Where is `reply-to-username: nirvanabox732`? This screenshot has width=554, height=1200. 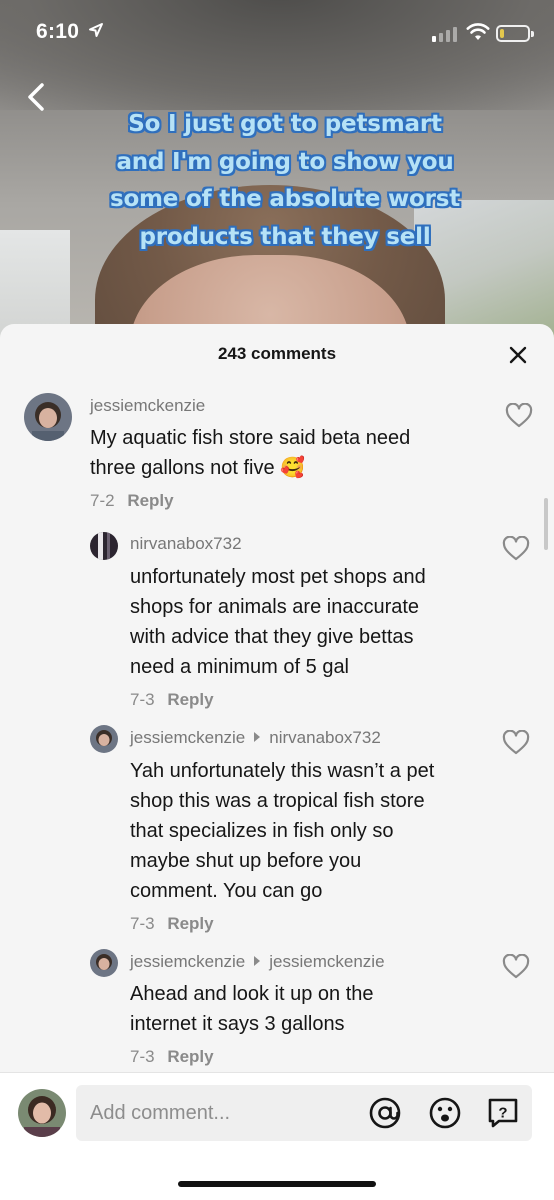 reply-to-username: nirvanabox732 is located at coordinates (325, 737).